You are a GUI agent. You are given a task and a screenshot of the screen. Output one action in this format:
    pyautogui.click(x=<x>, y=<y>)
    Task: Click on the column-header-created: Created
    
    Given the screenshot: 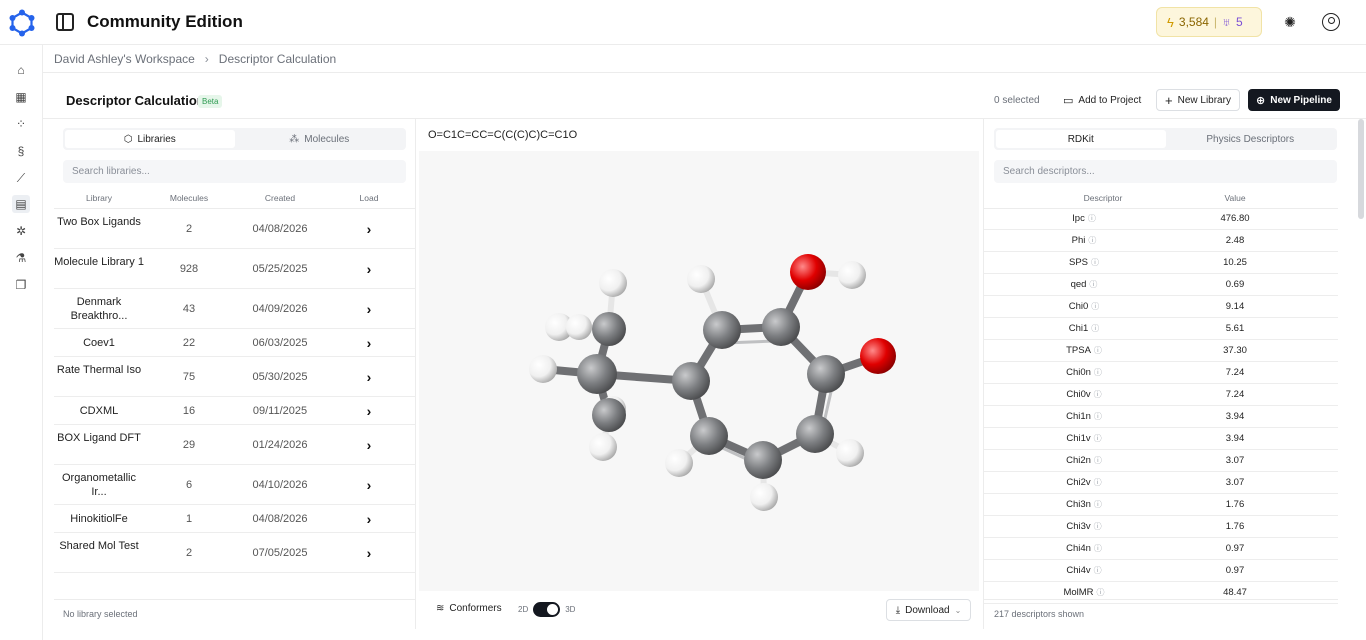 What is the action you would take?
    pyautogui.click(x=280, y=198)
    